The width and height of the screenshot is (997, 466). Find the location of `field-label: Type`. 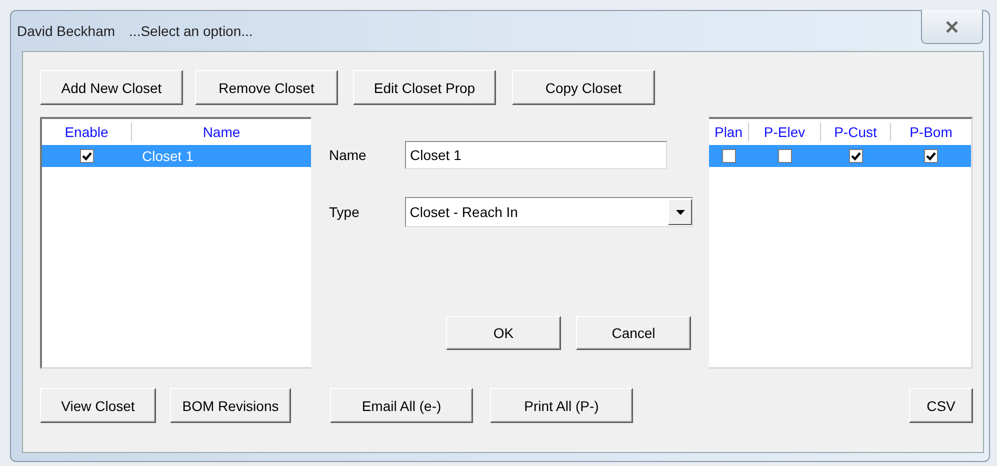

field-label: Type is located at coordinates (344, 212).